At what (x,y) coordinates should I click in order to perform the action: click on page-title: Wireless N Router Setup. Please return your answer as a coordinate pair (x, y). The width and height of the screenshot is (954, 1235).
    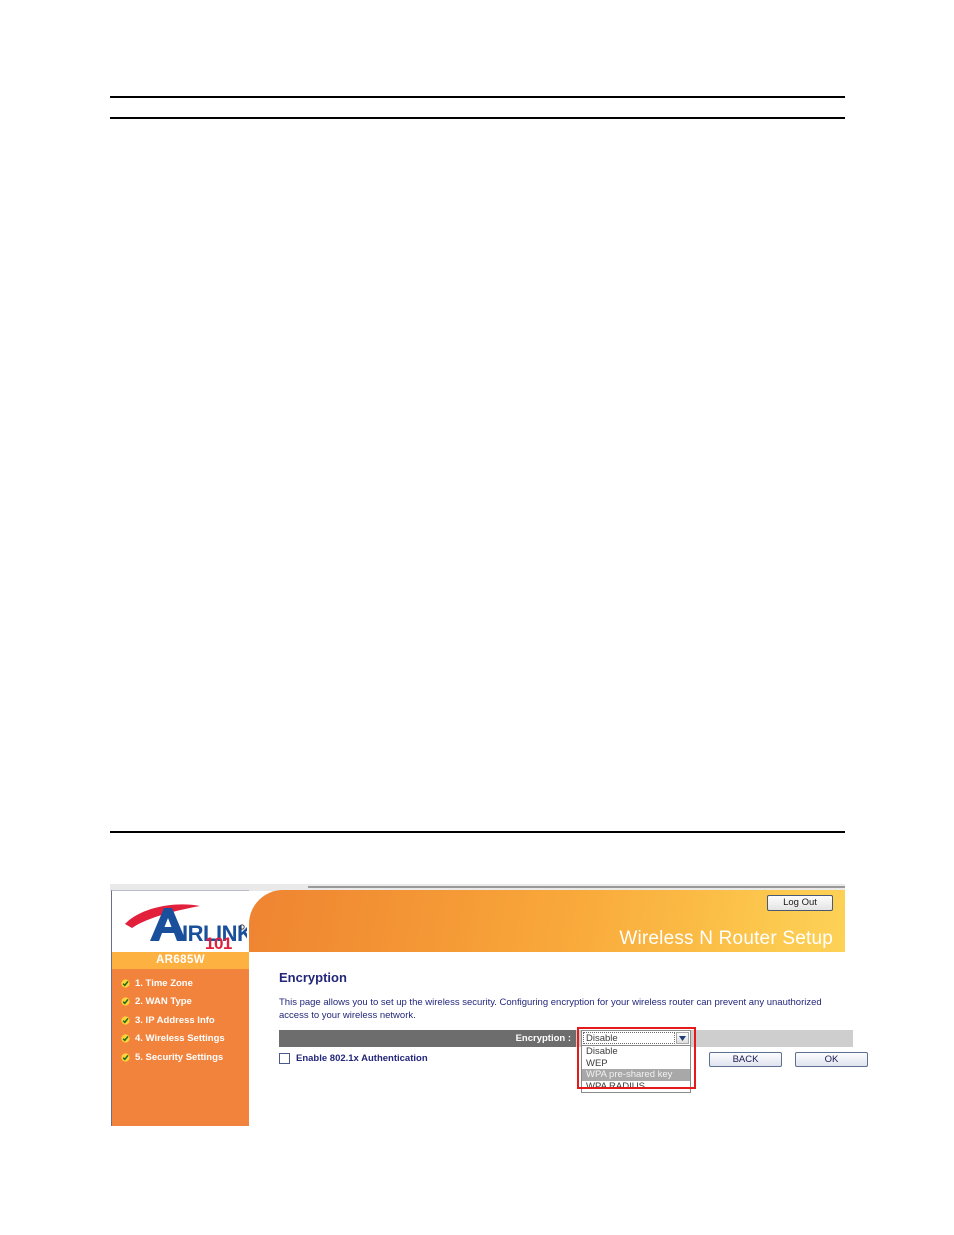
    Looking at the image, I should click on (726, 938).